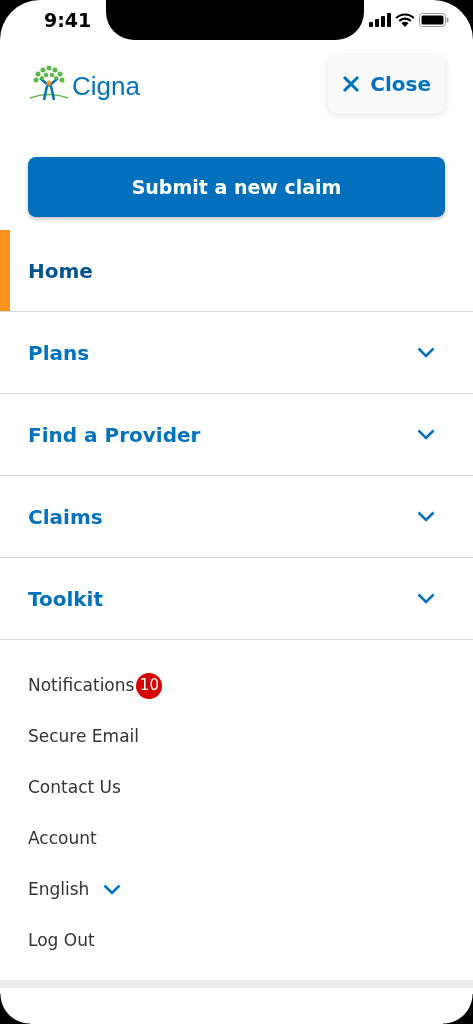 This screenshot has width=473, height=1024. What do you see at coordinates (74, 787) in the screenshot?
I see `menu-link: Contact Us` at bounding box center [74, 787].